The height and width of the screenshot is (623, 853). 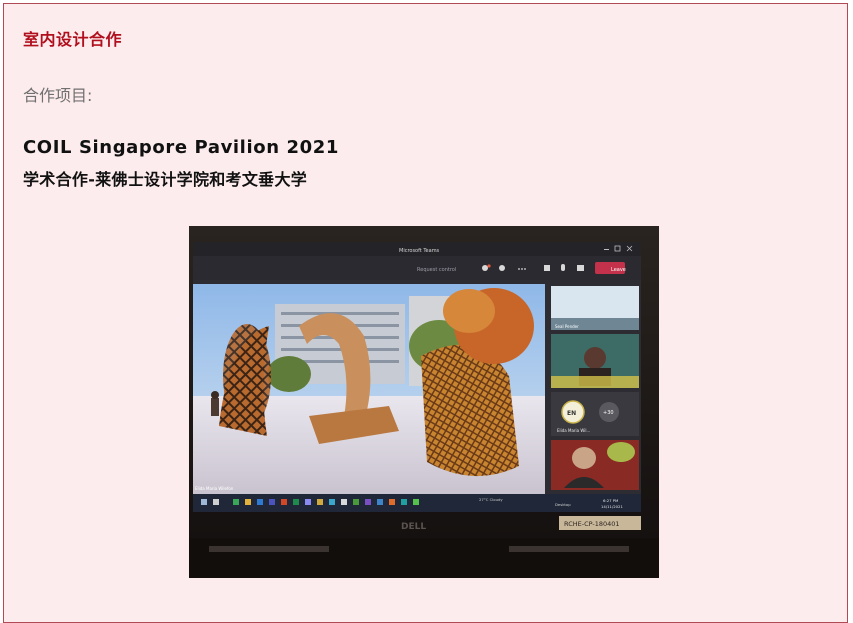 I want to click on laptop-base, so click(x=424, y=558).